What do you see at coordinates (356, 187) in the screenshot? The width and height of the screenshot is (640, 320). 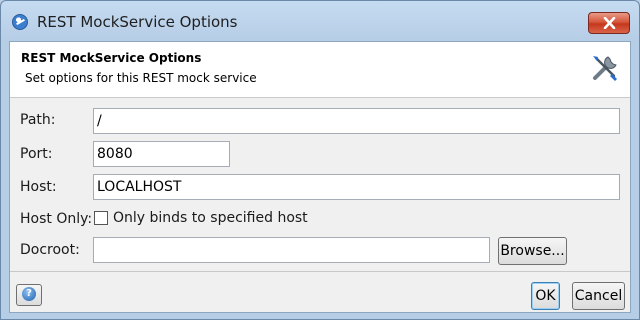 I see `host-input: LOCALHOST` at bounding box center [356, 187].